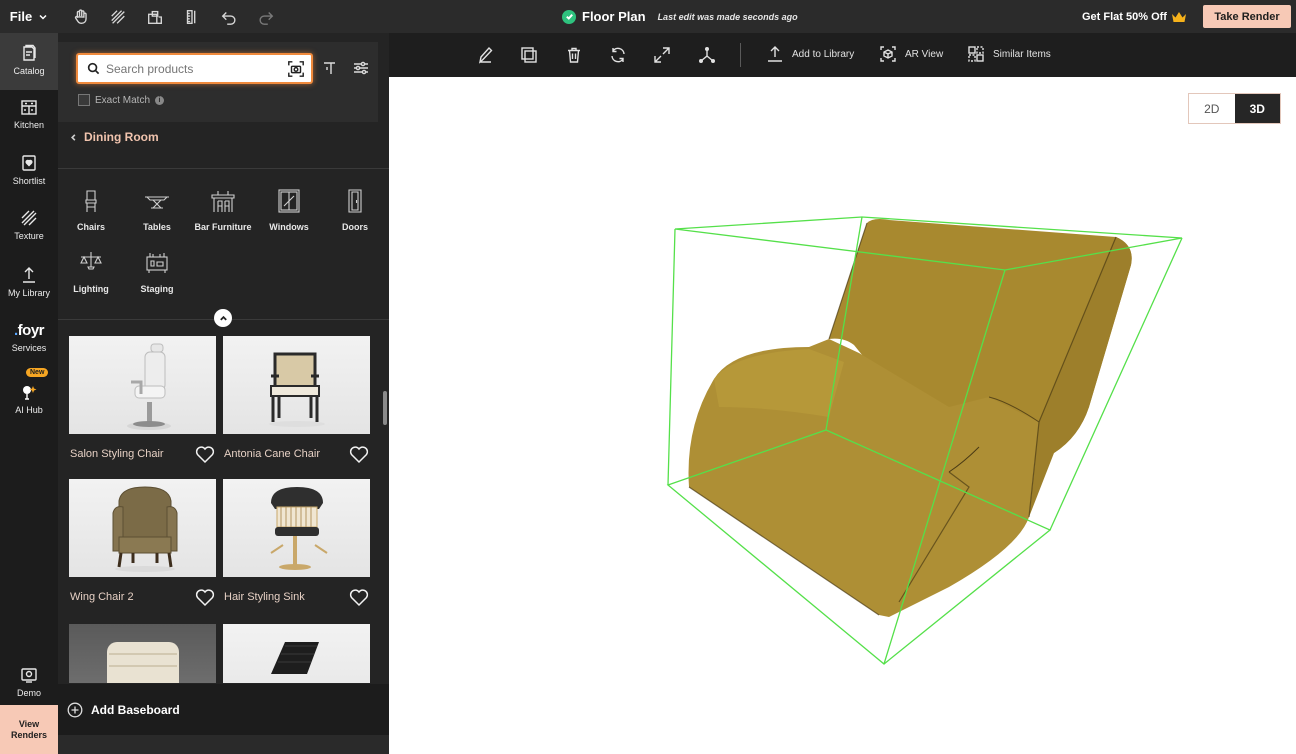  I want to click on category-lighting: Lighting, so click(91, 271).